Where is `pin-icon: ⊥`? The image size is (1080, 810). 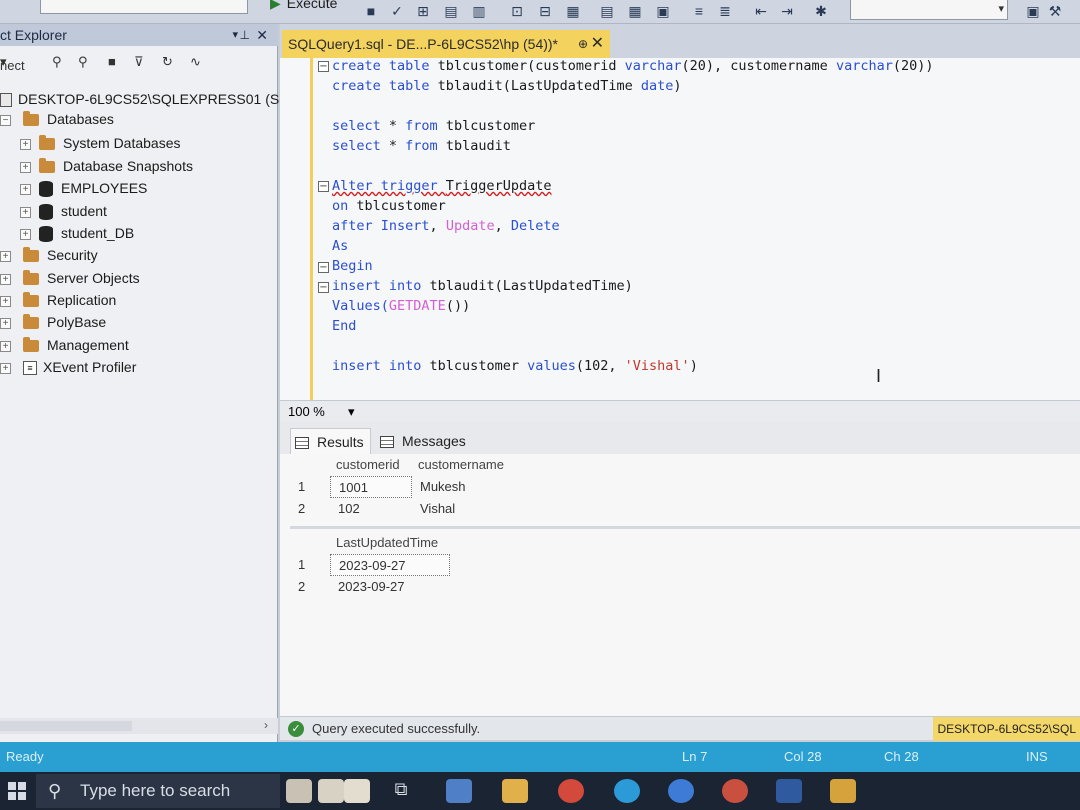 pin-icon: ⊥ is located at coordinates (245, 35).